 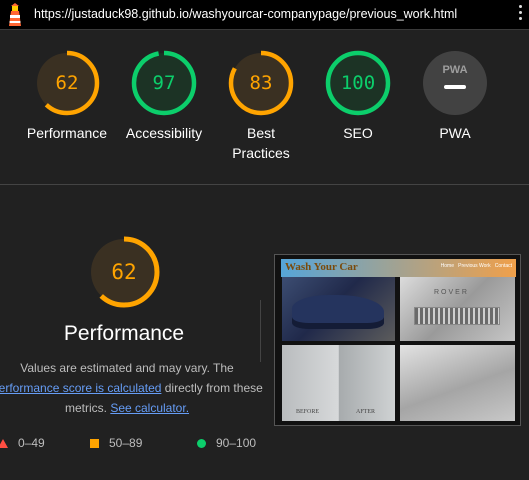 I want to click on caption-after: AFTER, so click(x=366, y=412).